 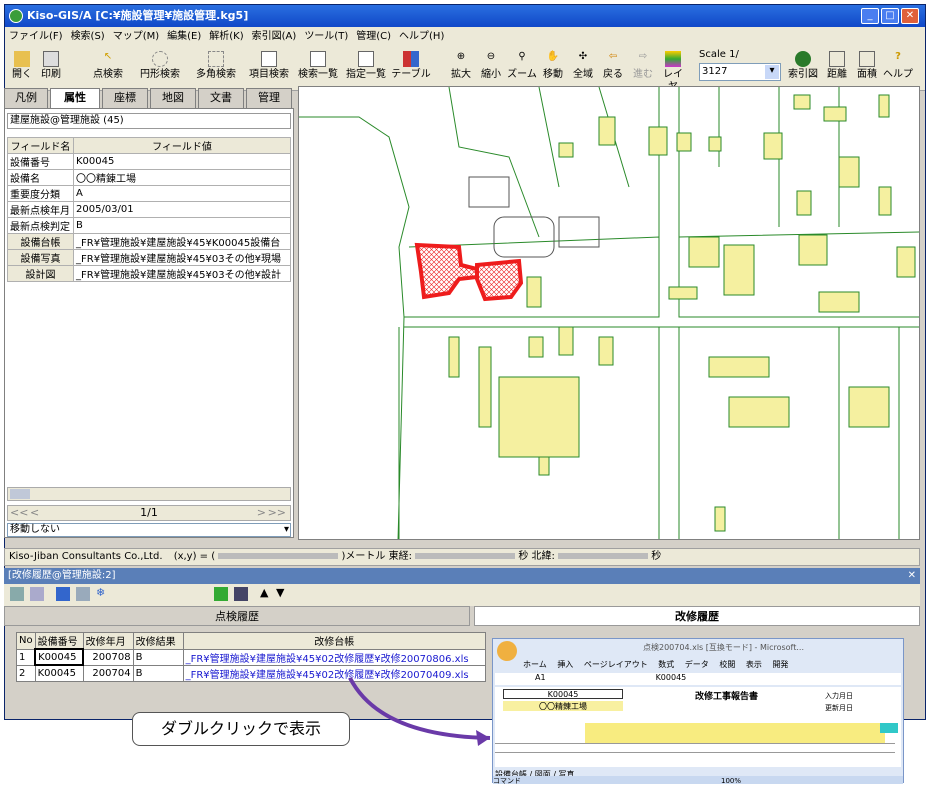 What do you see at coordinates (697, 616) in the screenshot?
I see `tab-repair-history: 改修履歴` at bounding box center [697, 616].